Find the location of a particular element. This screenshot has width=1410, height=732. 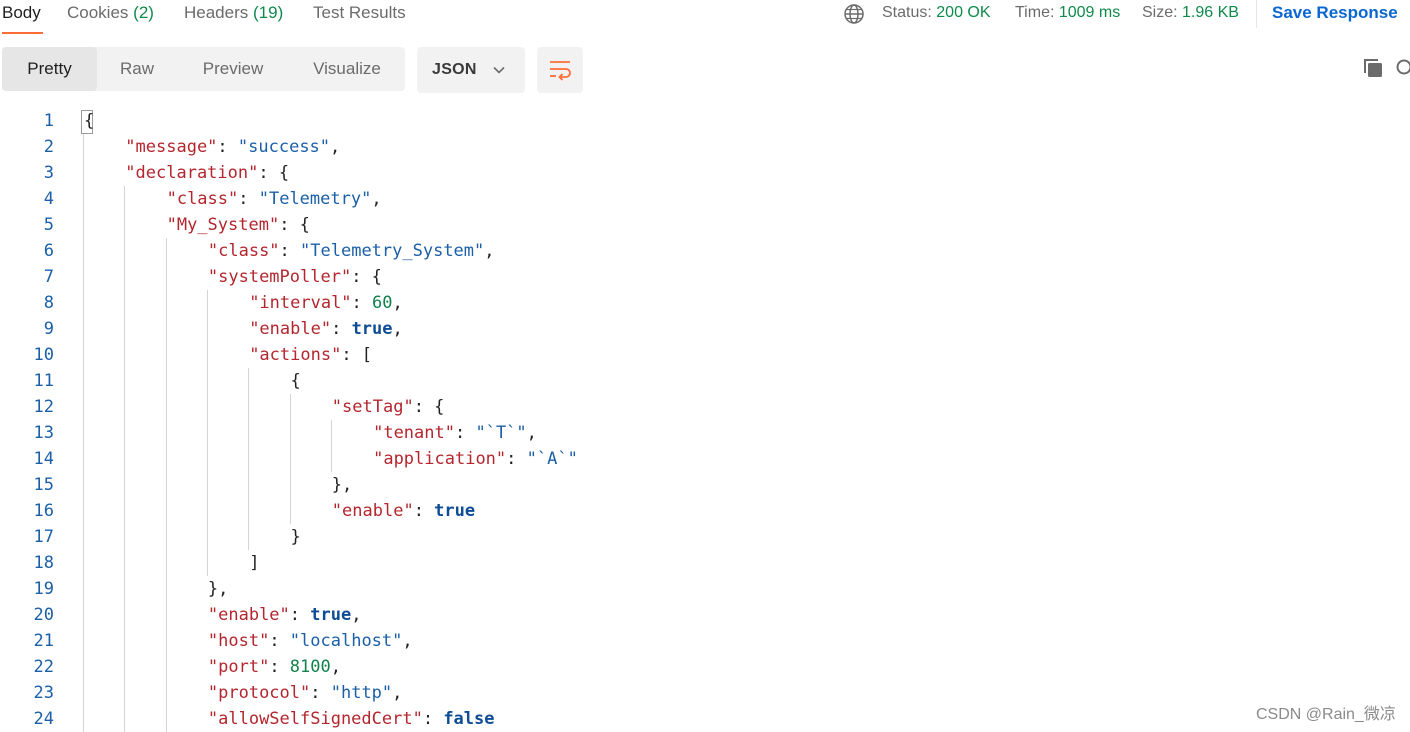

json-token: "tenant" is located at coordinates (414, 433).